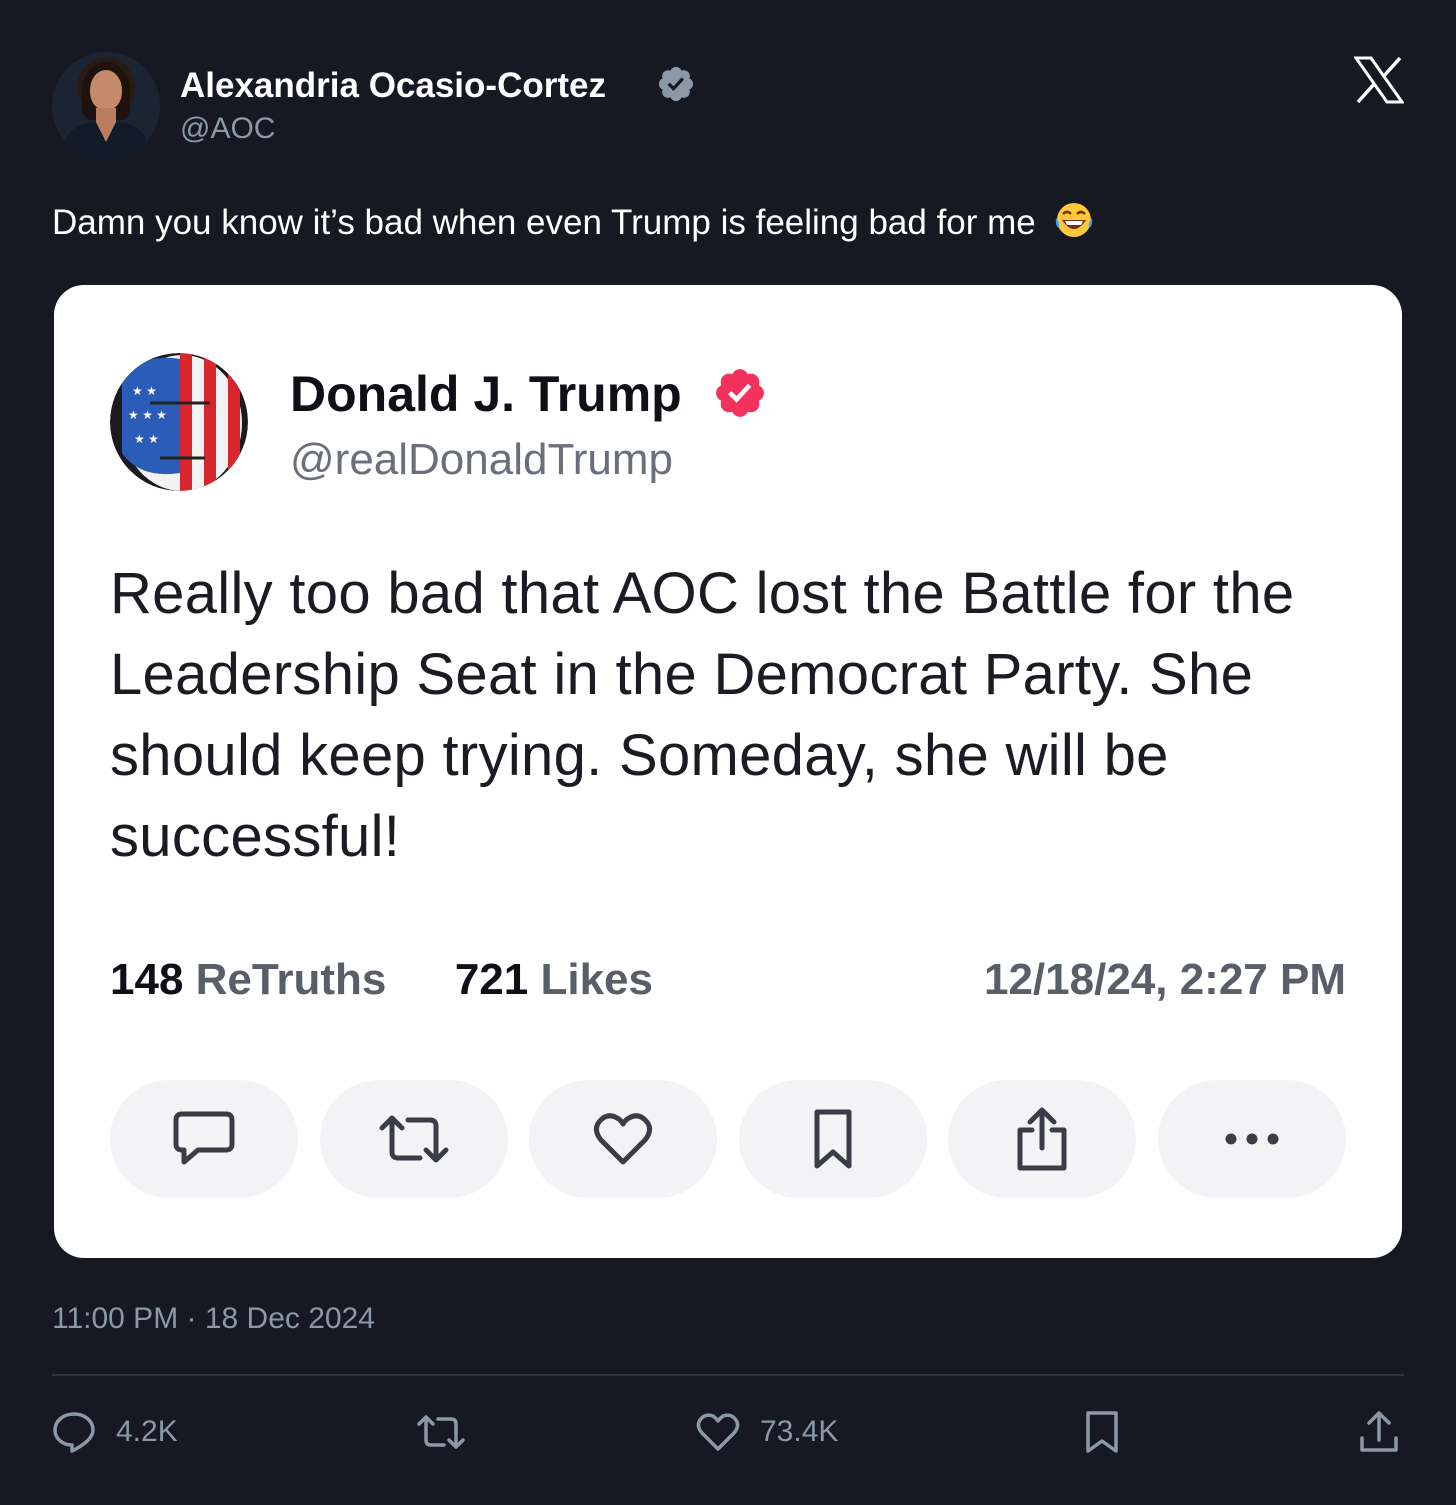  I want to click on embedded-post-timestamp: 12/18/24, 2:27 PM, so click(1164, 979).